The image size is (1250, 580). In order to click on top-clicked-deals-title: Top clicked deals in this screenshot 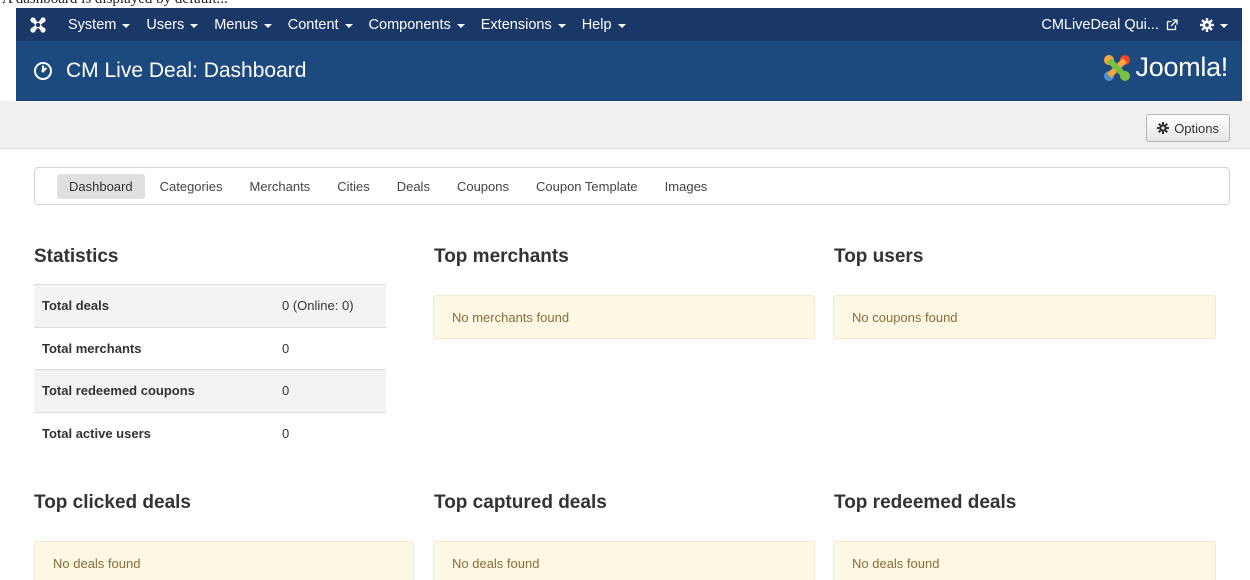, I will do `click(112, 502)`.